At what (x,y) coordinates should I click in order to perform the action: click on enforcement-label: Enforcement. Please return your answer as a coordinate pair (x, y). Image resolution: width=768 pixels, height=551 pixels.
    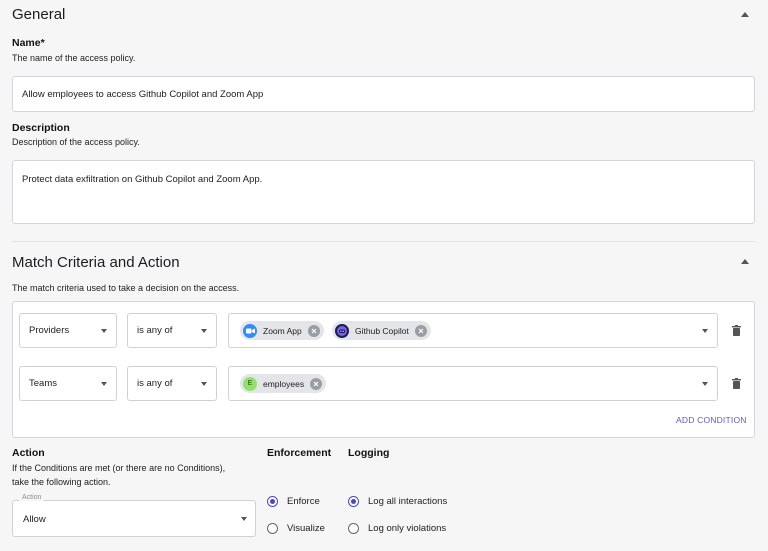
    Looking at the image, I should click on (299, 453).